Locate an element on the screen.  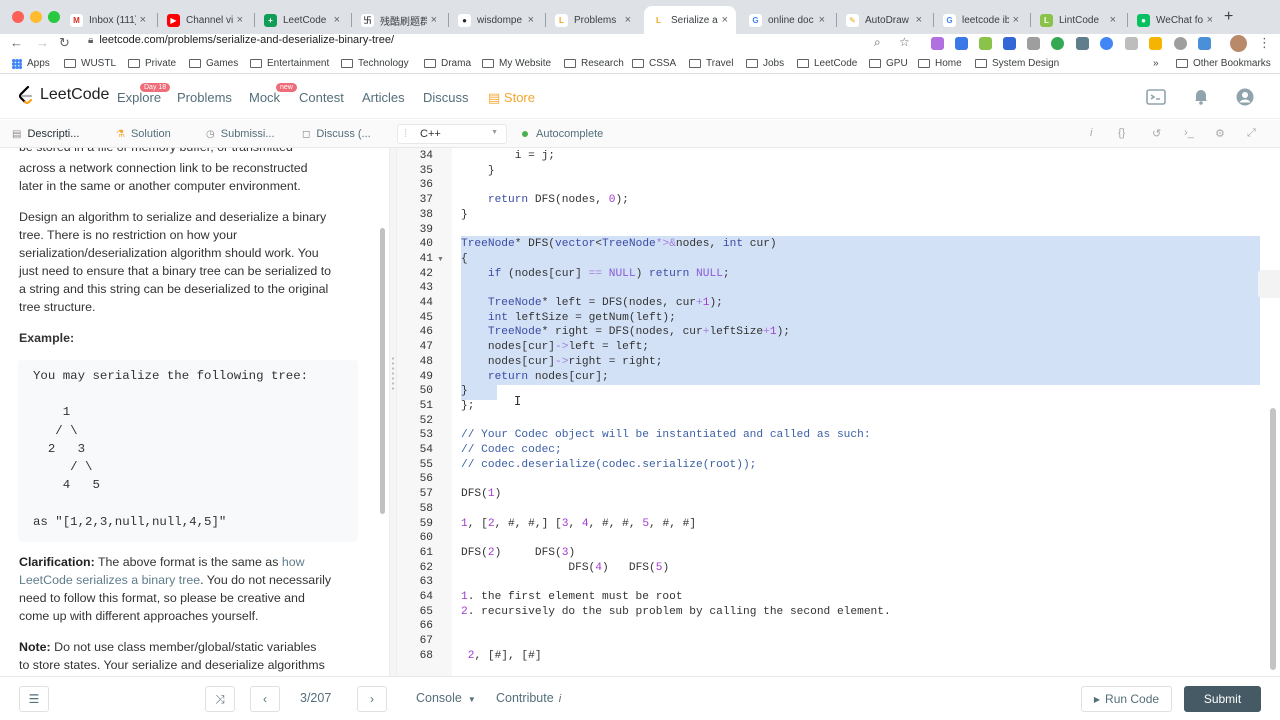
other-bookmarks: Other Bookmarks is located at coordinates (1223, 63).